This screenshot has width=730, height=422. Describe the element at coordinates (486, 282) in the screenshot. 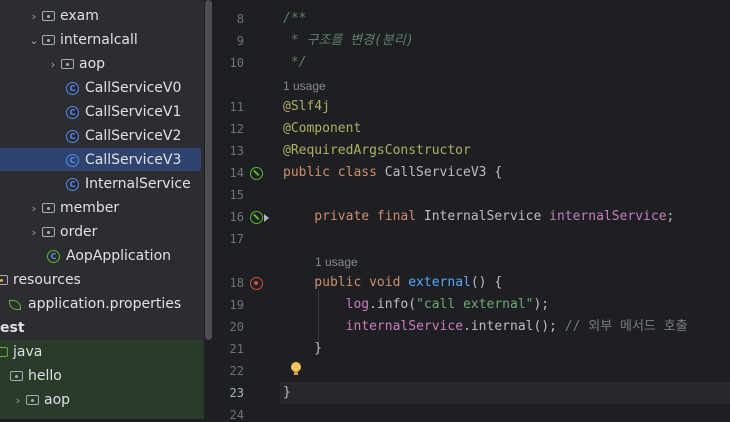

I see `punct-token: () {` at that location.